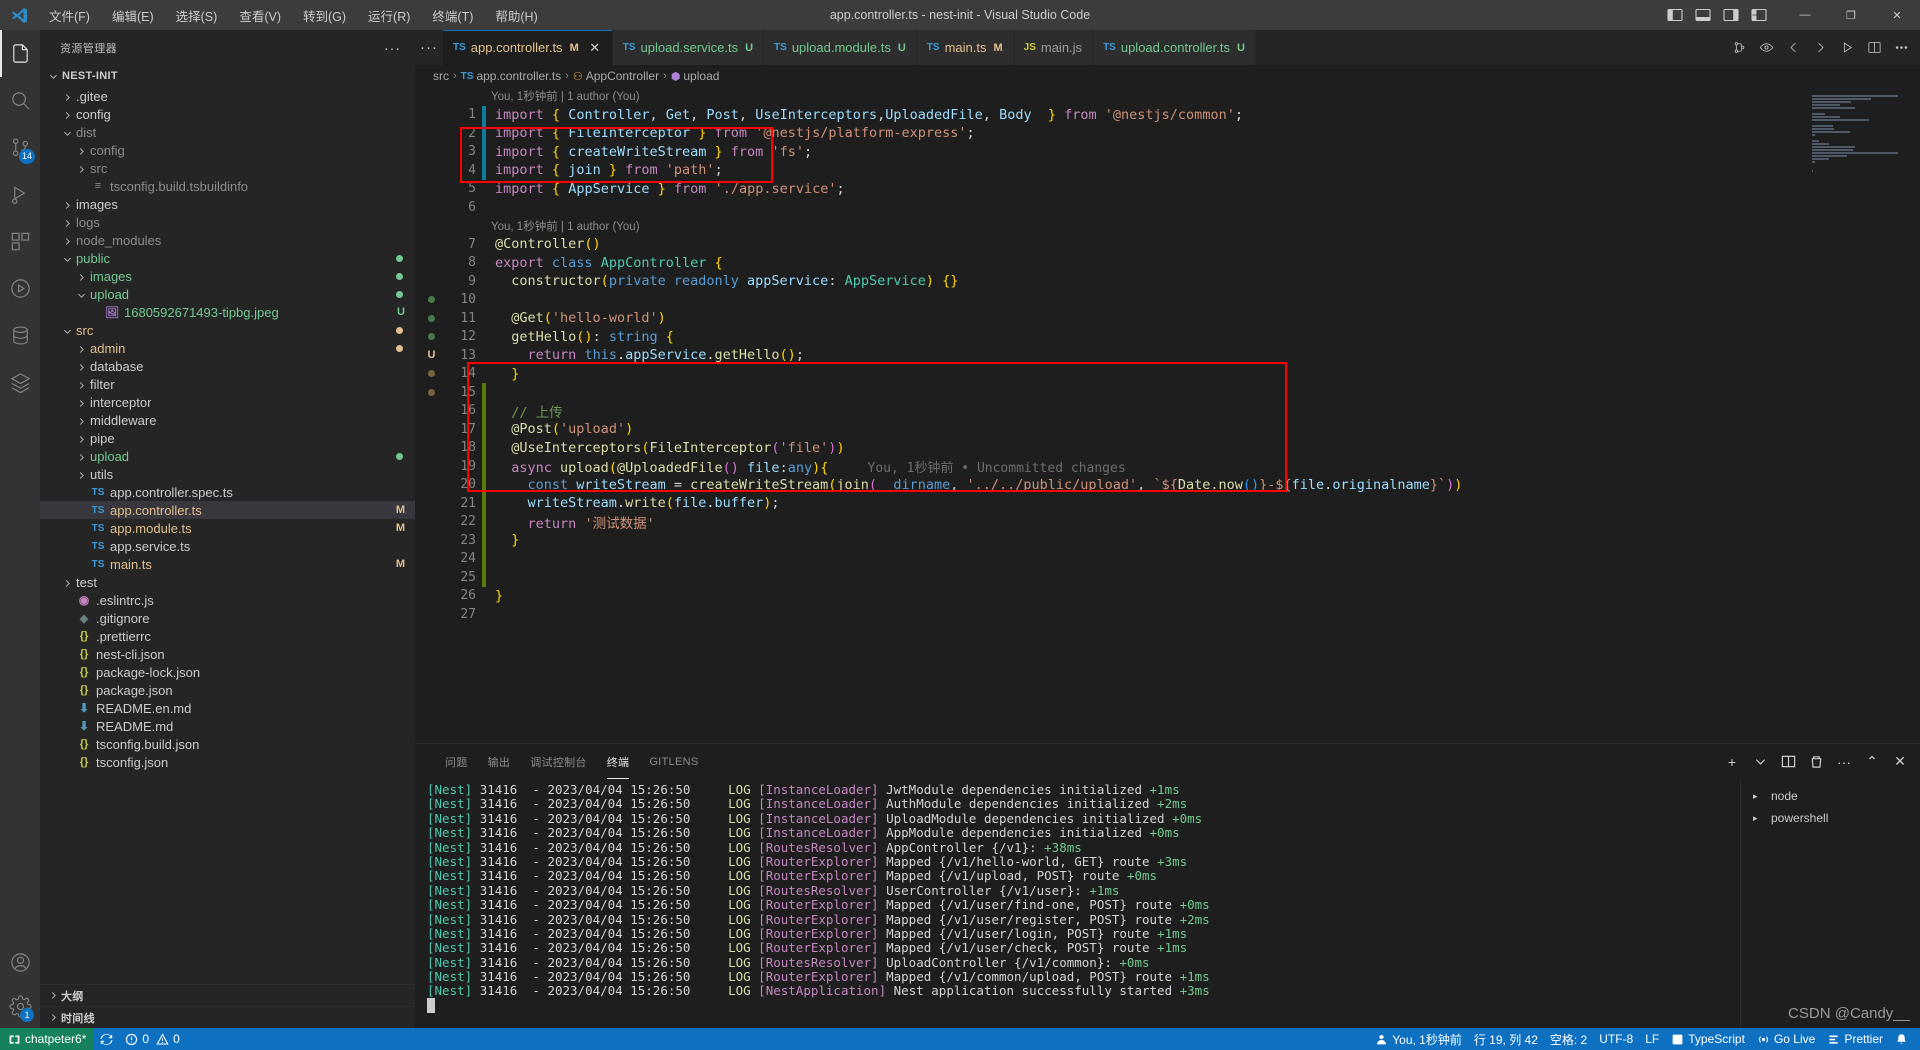  Describe the element at coordinates (1174, 47) in the screenshot. I see `editor-tab: TS upload.controller.ts U` at that location.